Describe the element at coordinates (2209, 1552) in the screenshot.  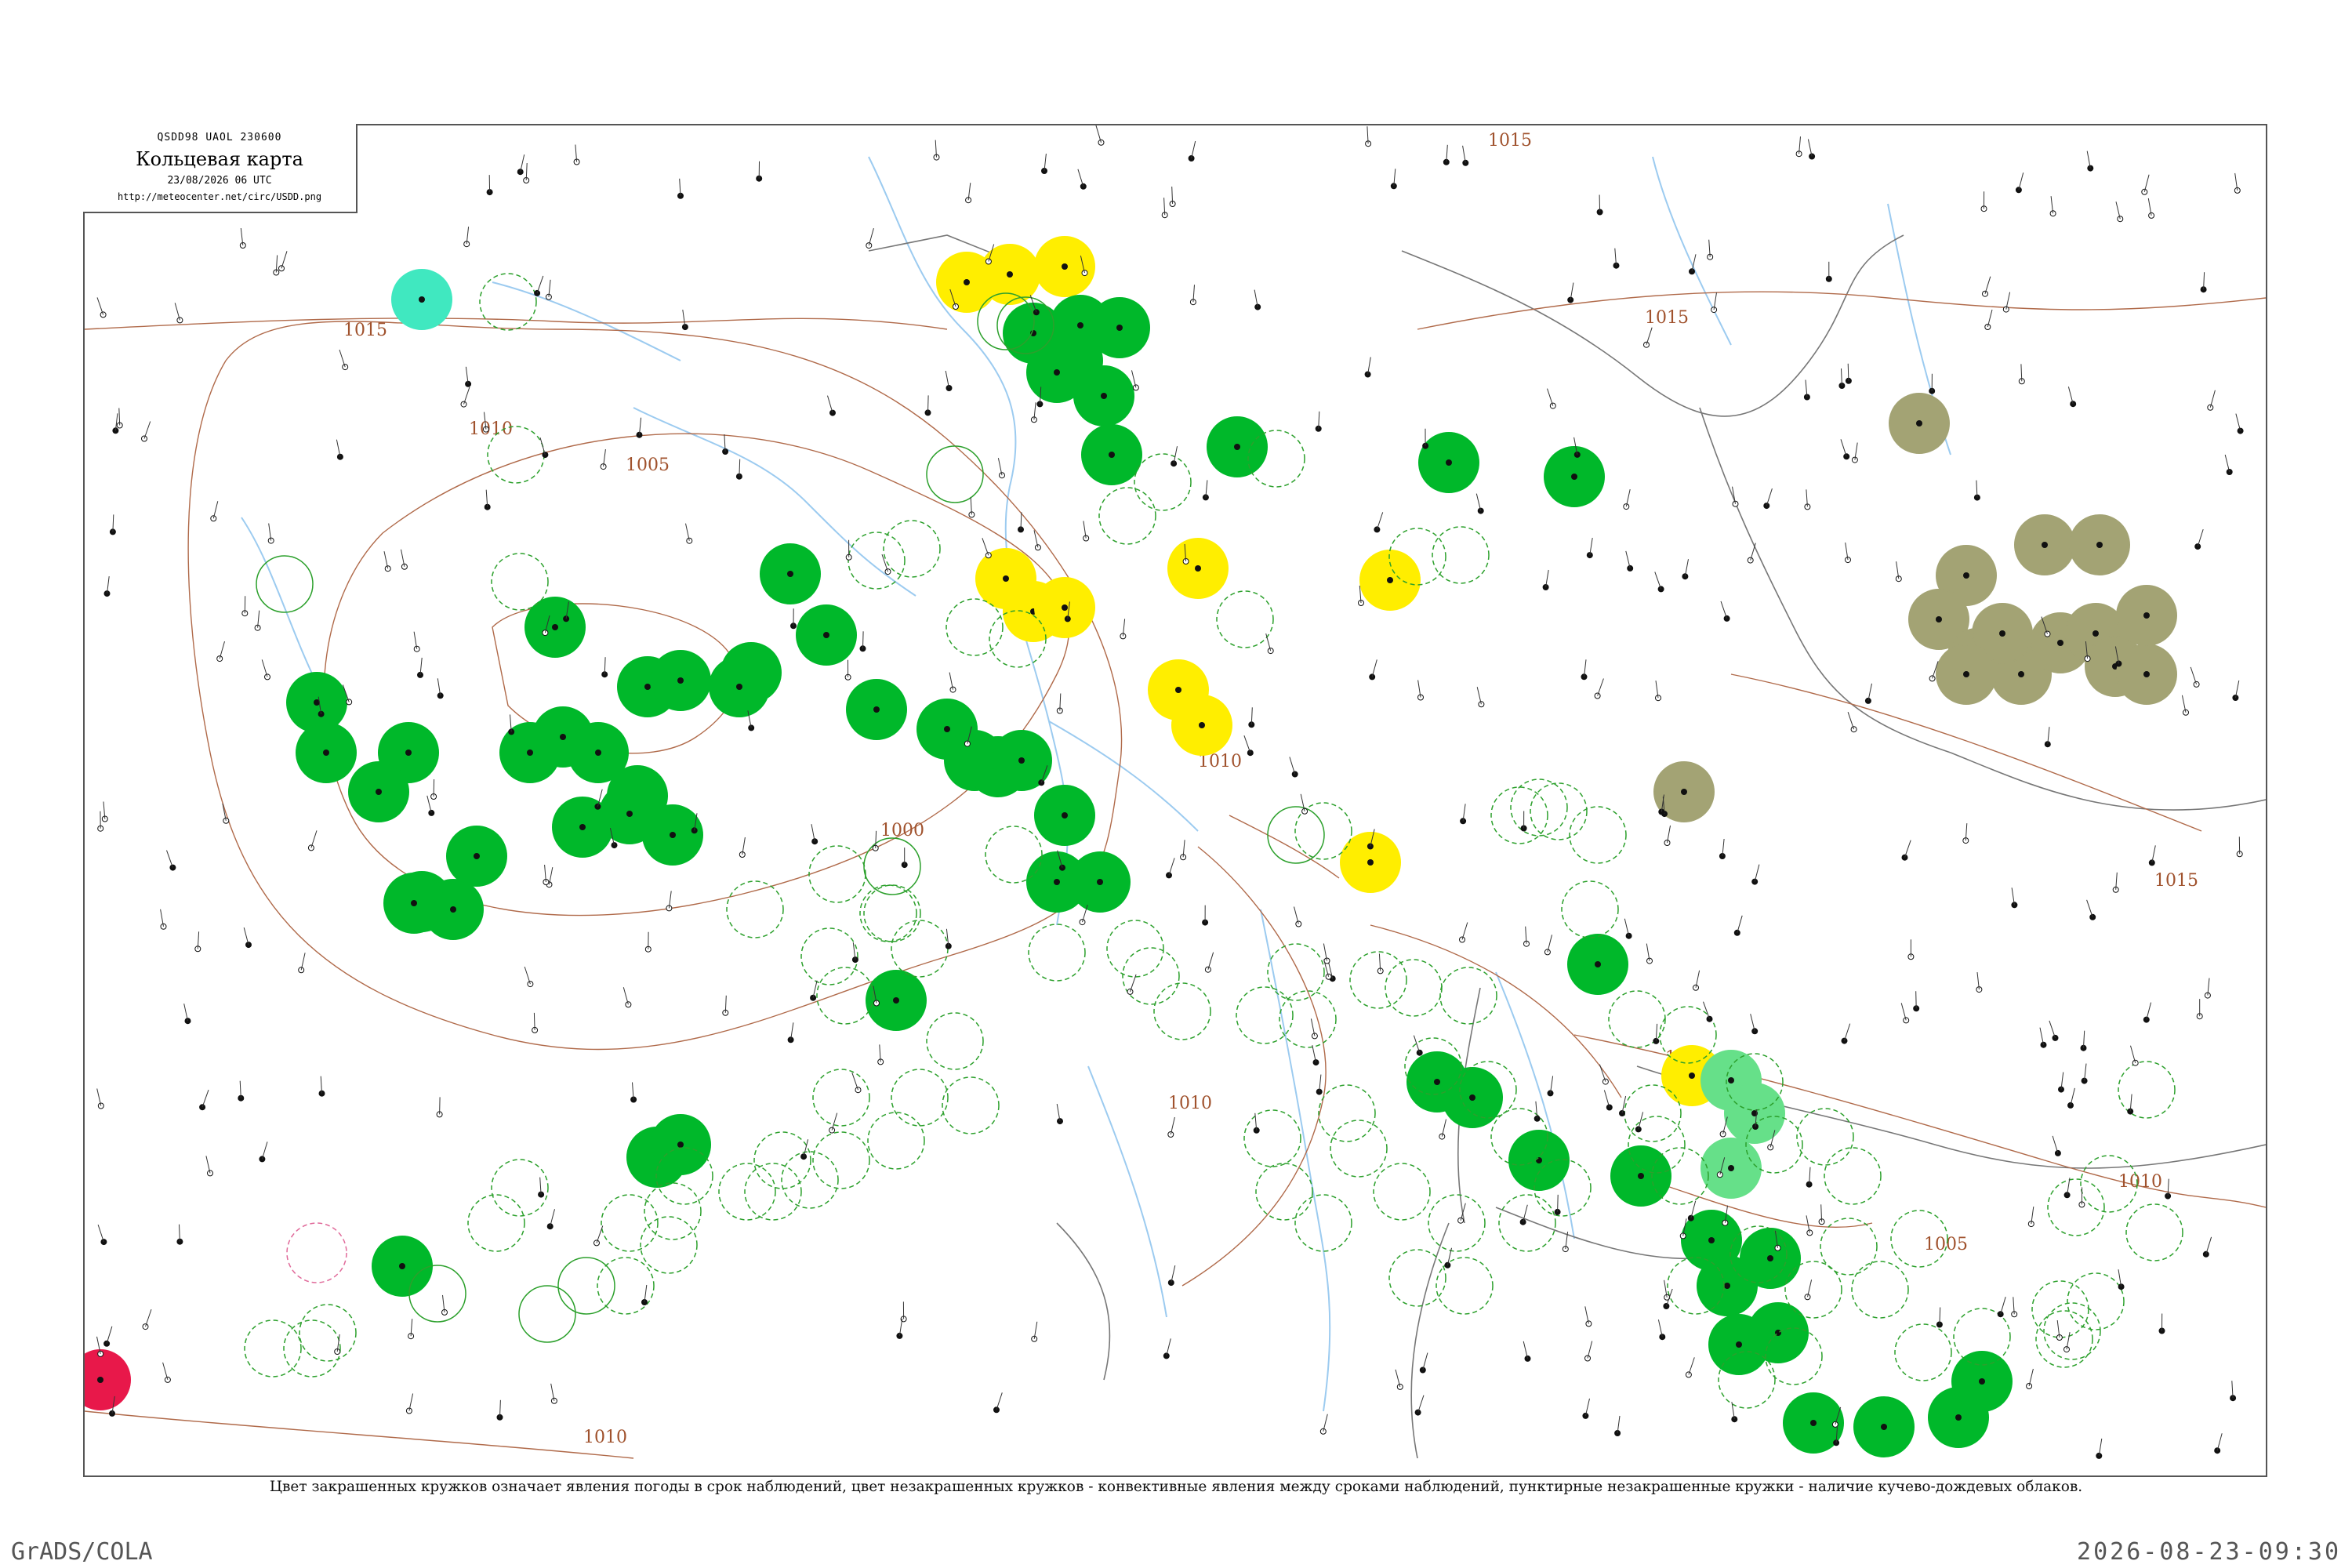
I see `render-timestamp: 2026-08-23-09:30` at that location.